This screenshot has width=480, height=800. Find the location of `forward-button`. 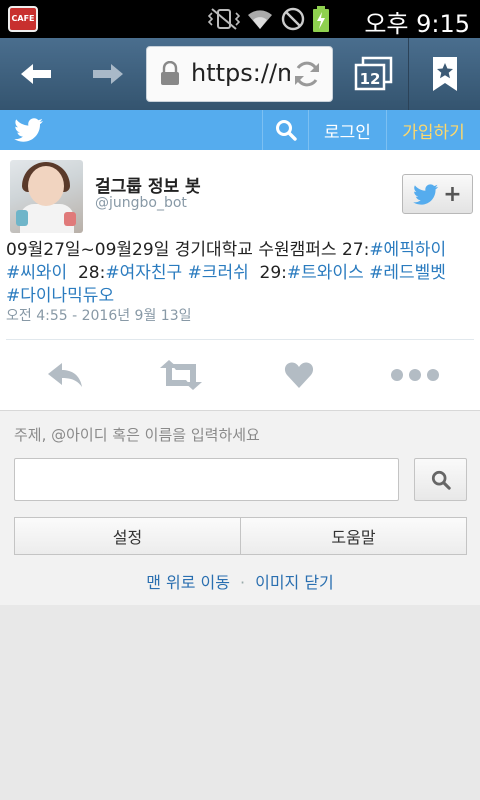

forward-button is located at coordinates (108, 74).